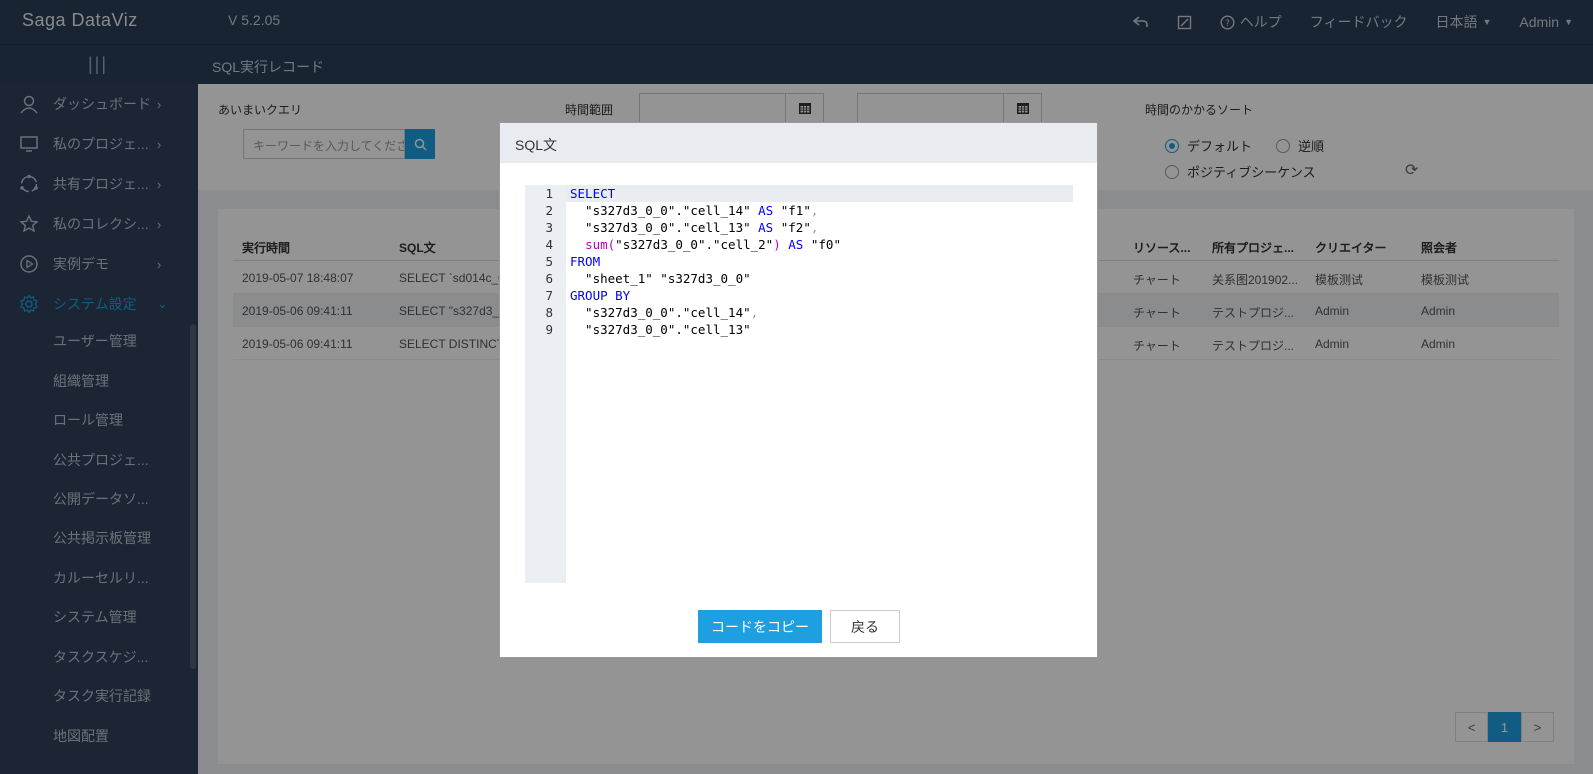 The image size is (1593, 774). What do you see at coordinates (549, 244) in the screenshot?
I see `line-number: 4` at bounding box center [549, 244].